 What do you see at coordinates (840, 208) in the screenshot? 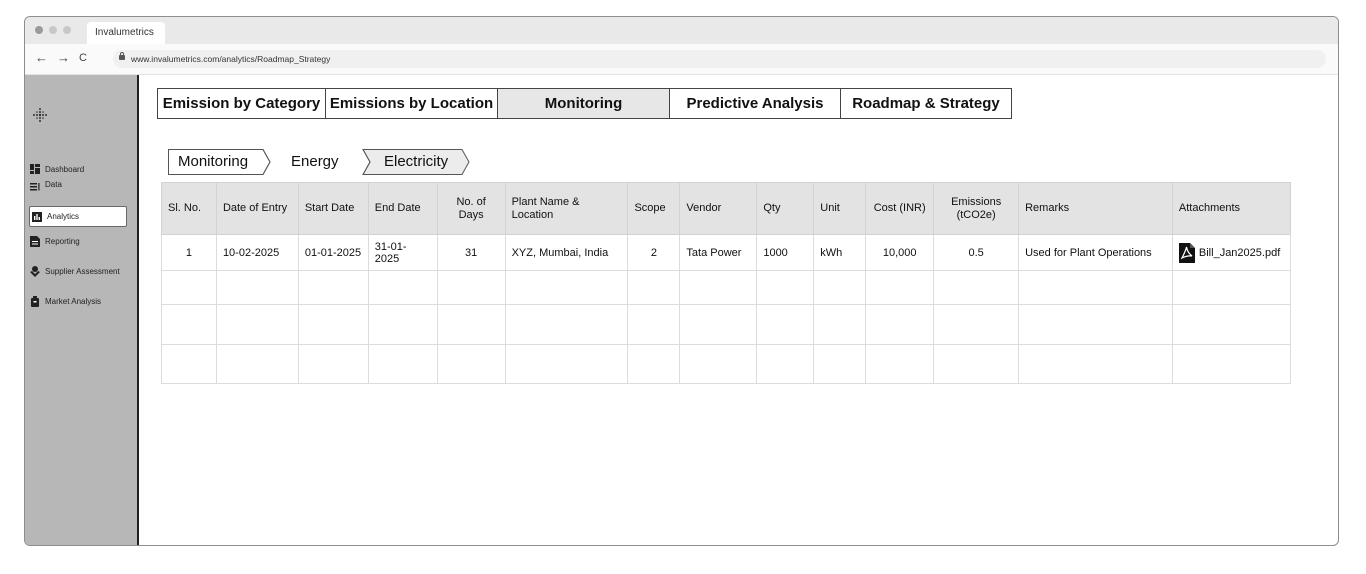
I see `column-header: Unit` at bounding box center [840, 208].